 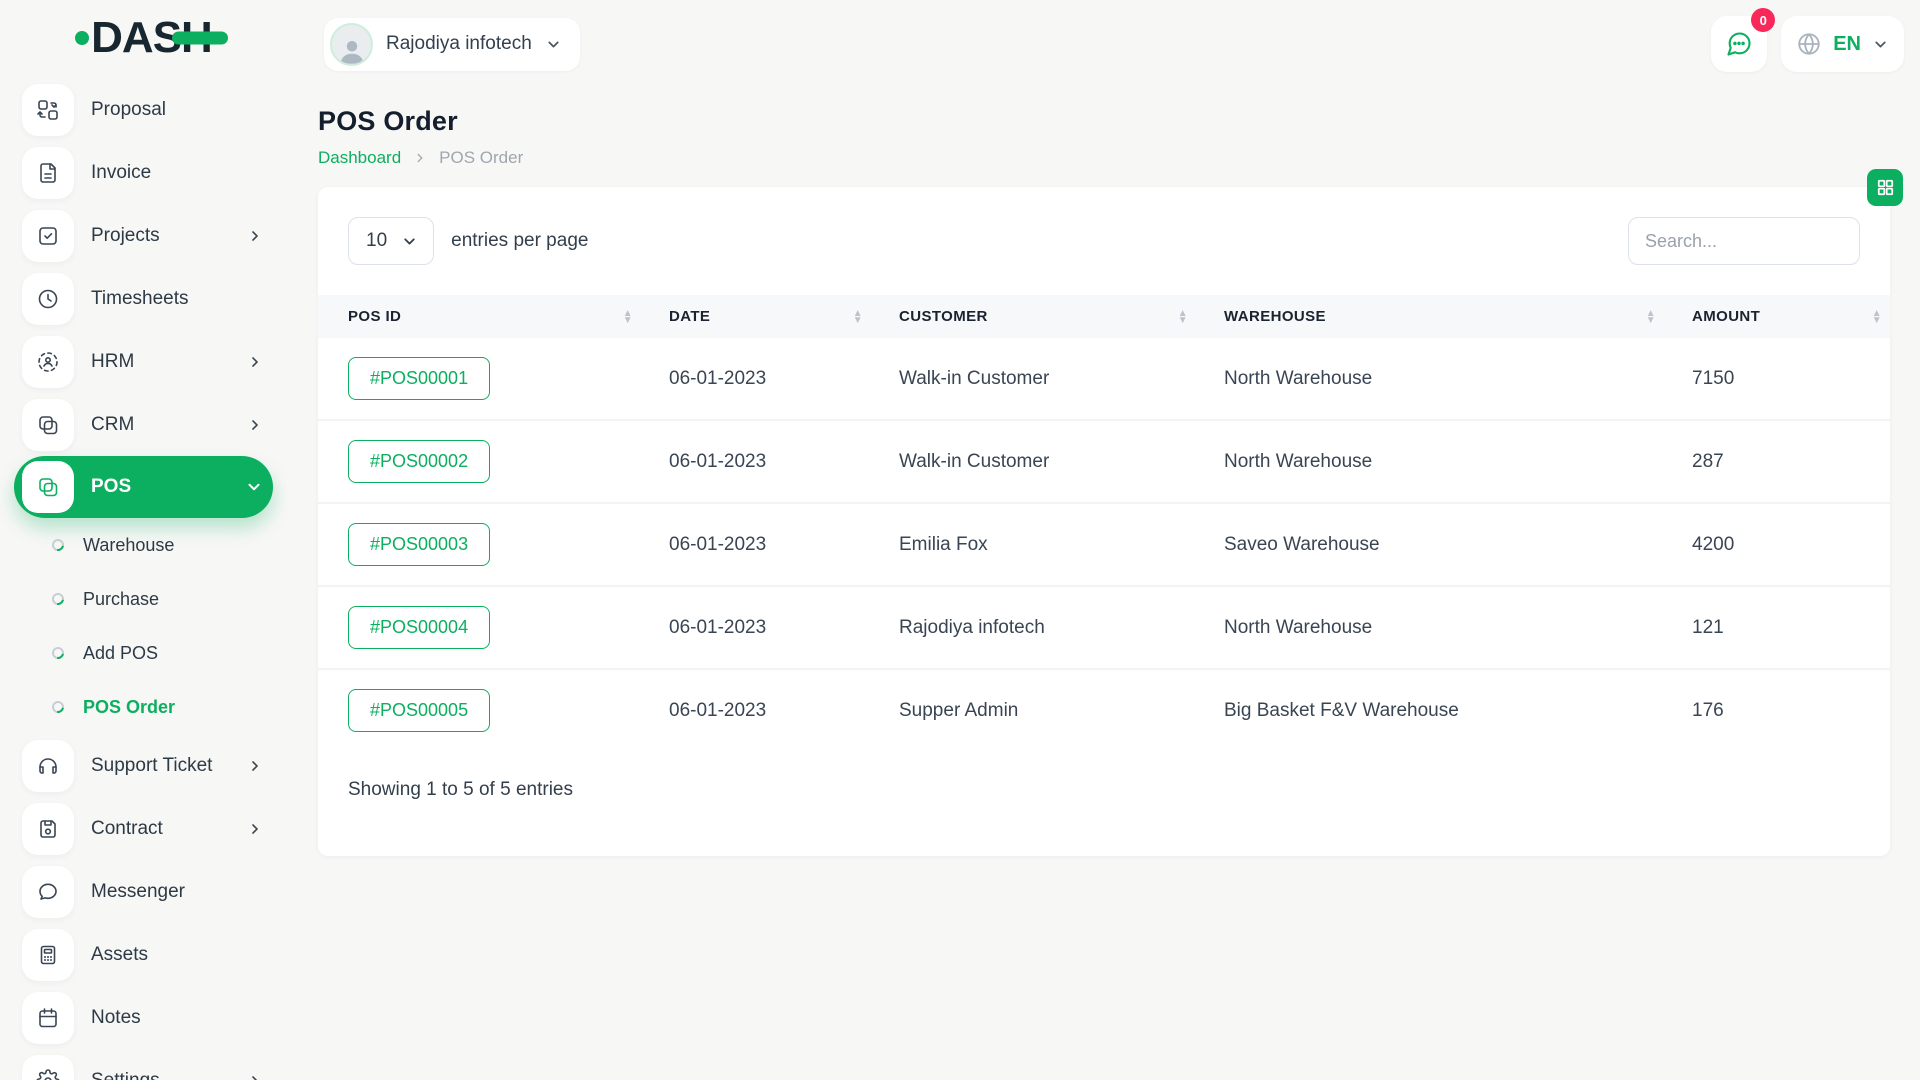 I want to click on sidebar-item-label: Messenger, so click(x=138, y=891).